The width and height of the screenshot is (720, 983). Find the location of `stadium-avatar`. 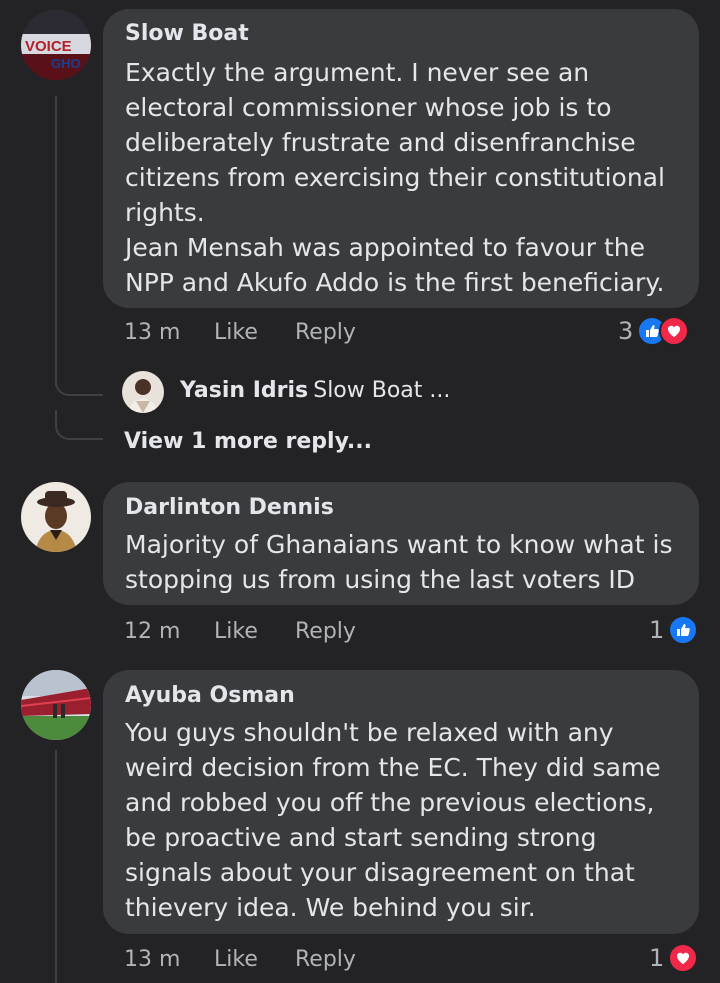

stadium-avatar is located at coordinates (56, 705).